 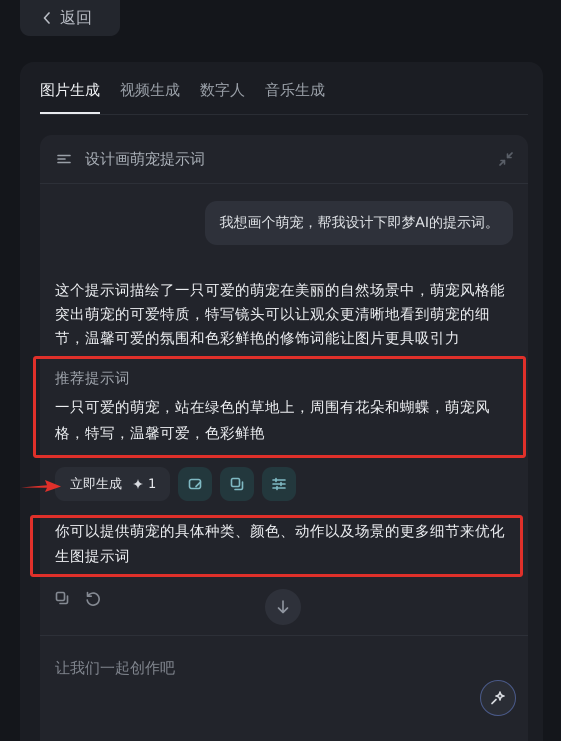 I want to click on generate-button: 立即生成 1, so click(x=112, y=484).